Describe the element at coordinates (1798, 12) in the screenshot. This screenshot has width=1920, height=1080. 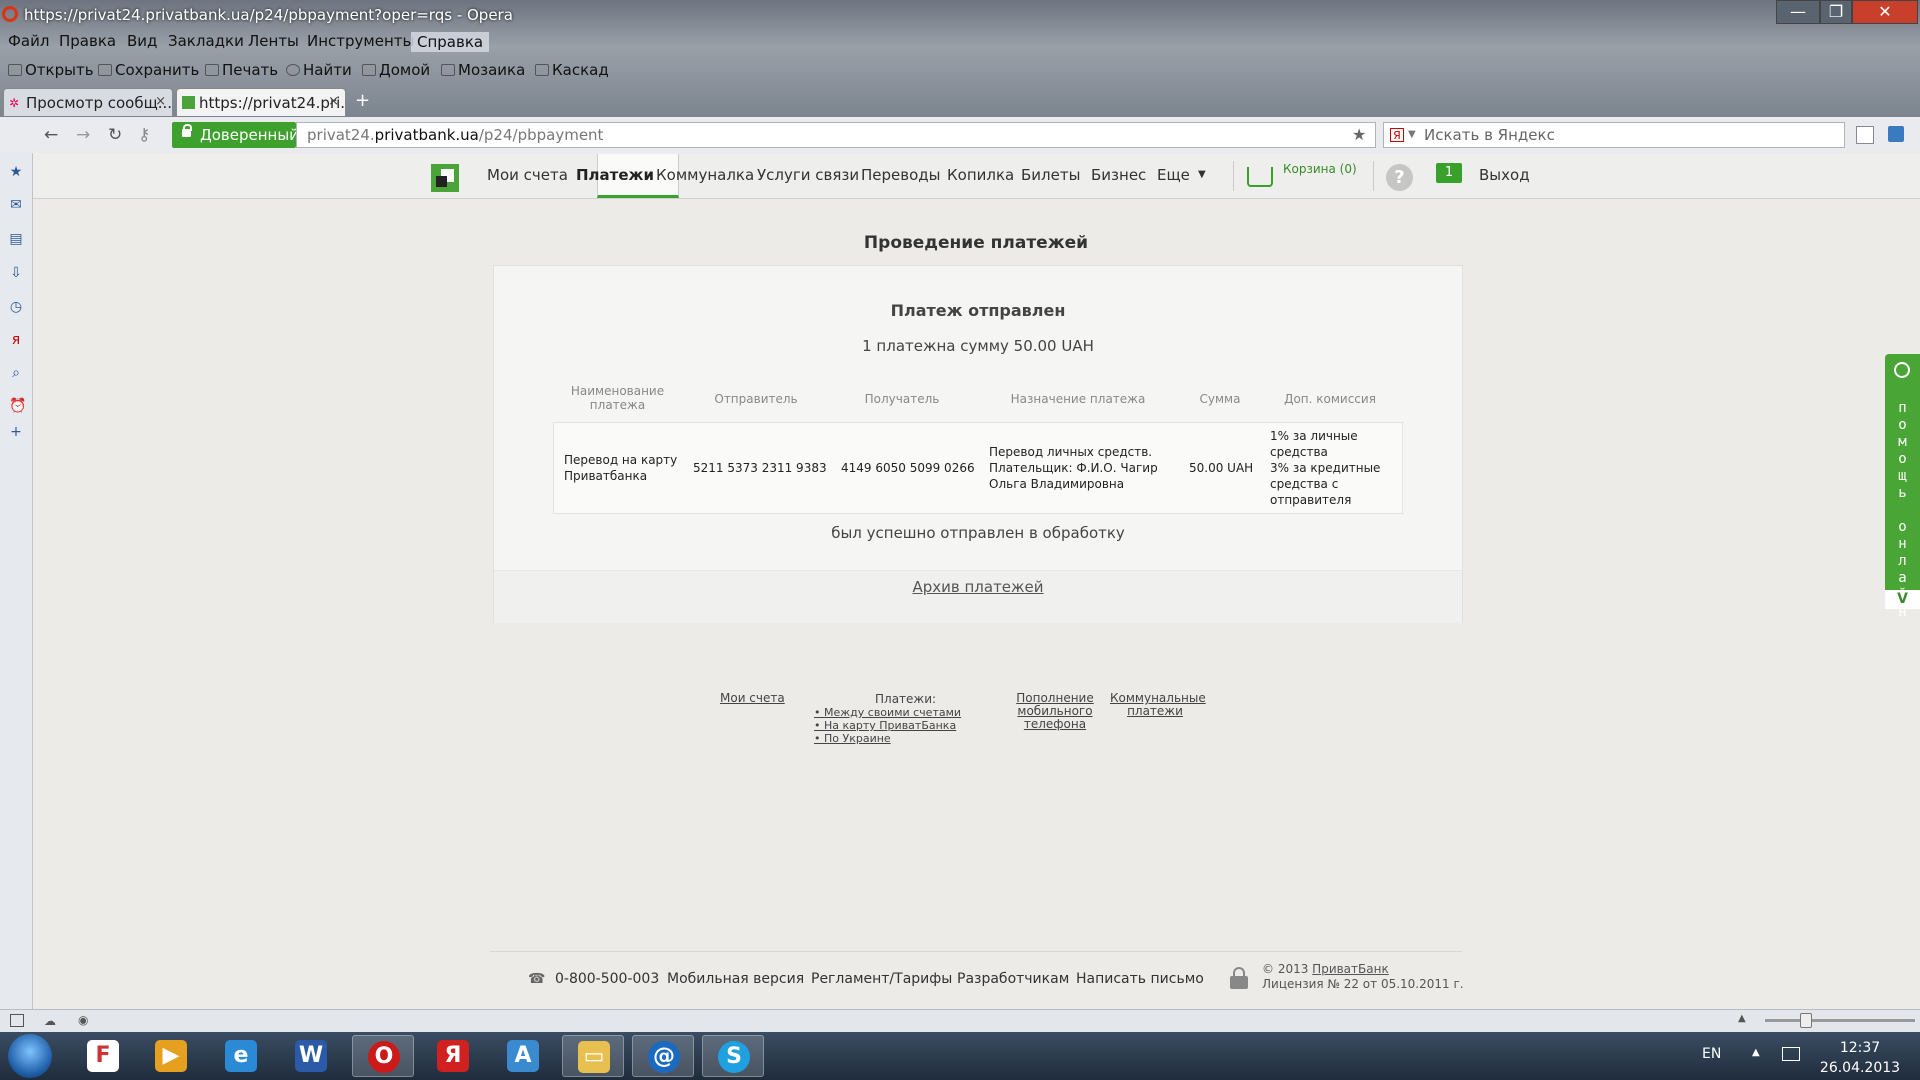
I see `minimize-button: —` at that location.